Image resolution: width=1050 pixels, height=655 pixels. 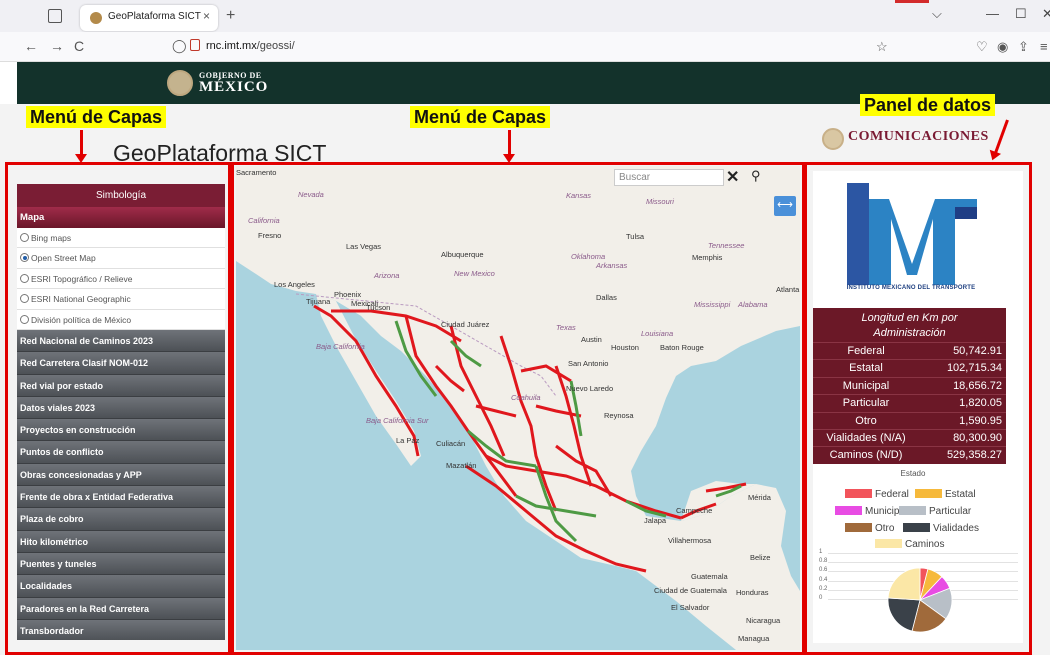 What do you see at coordinates (96, 18) in the screenshot?
I see `favicon-icon` at bounding box center [96, 18].